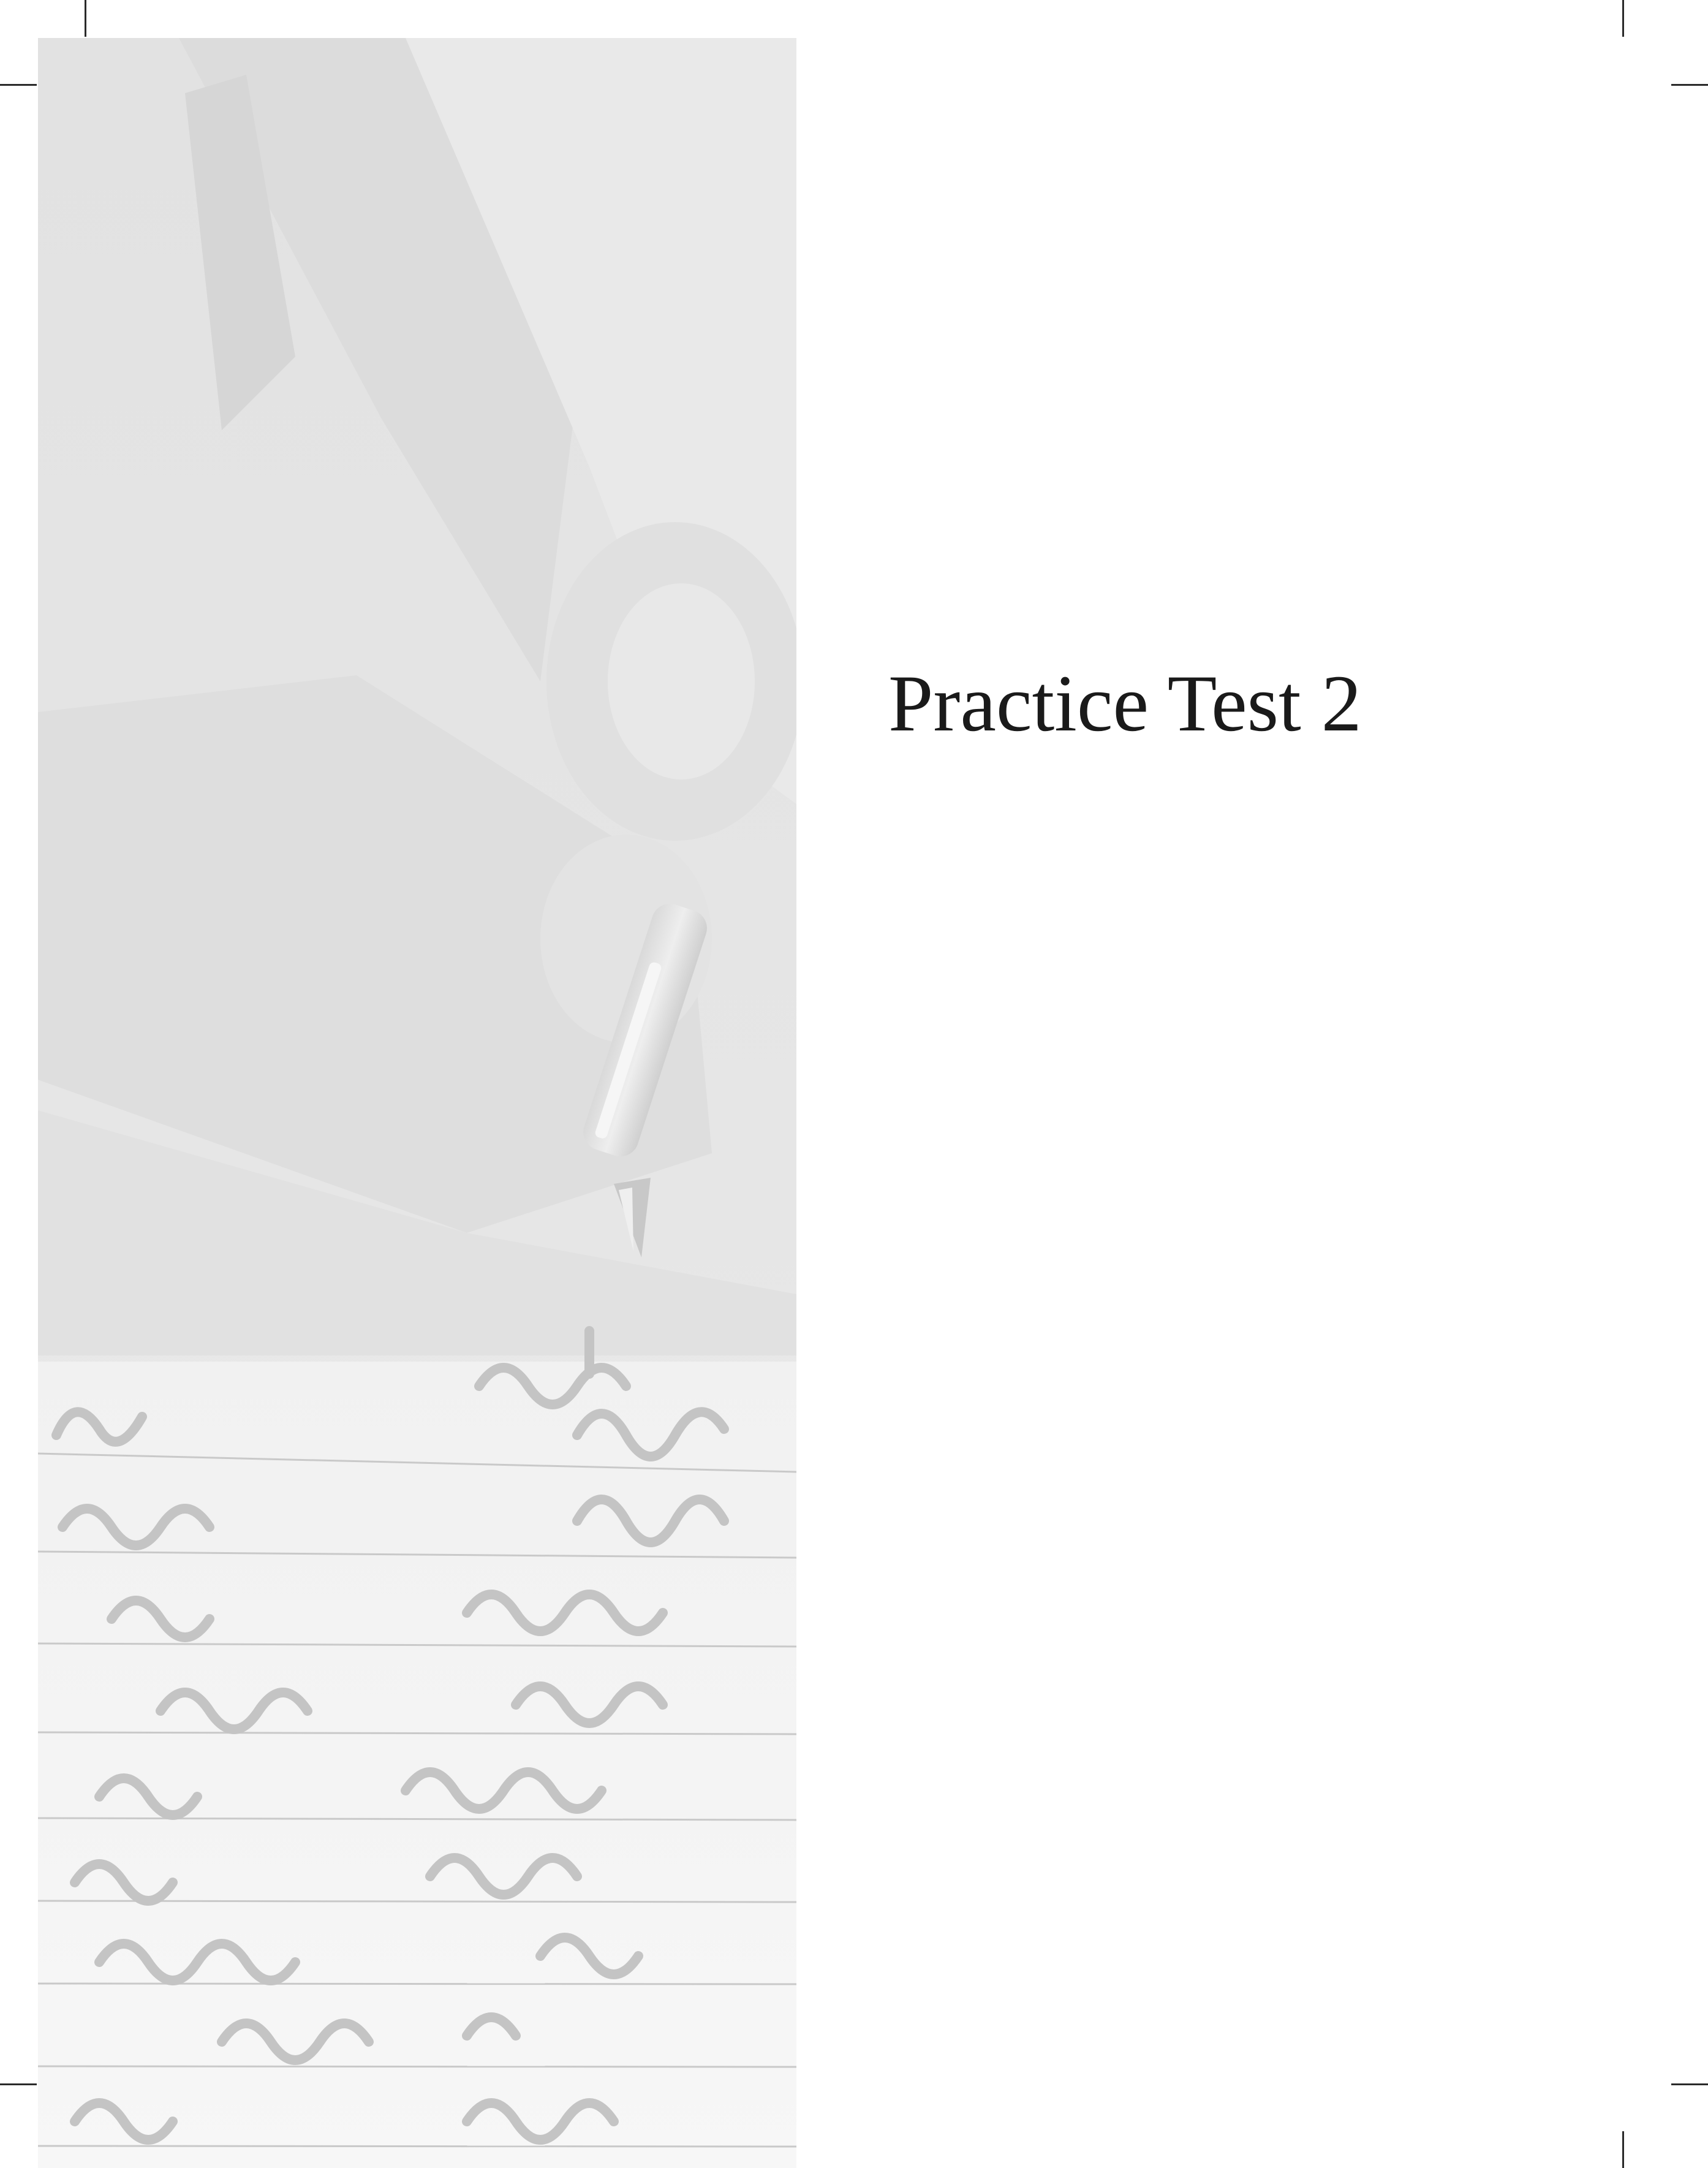  Describe the element at coordinates (85, 19) in the screenshot. I see `crop-mark-top-left` at that location.